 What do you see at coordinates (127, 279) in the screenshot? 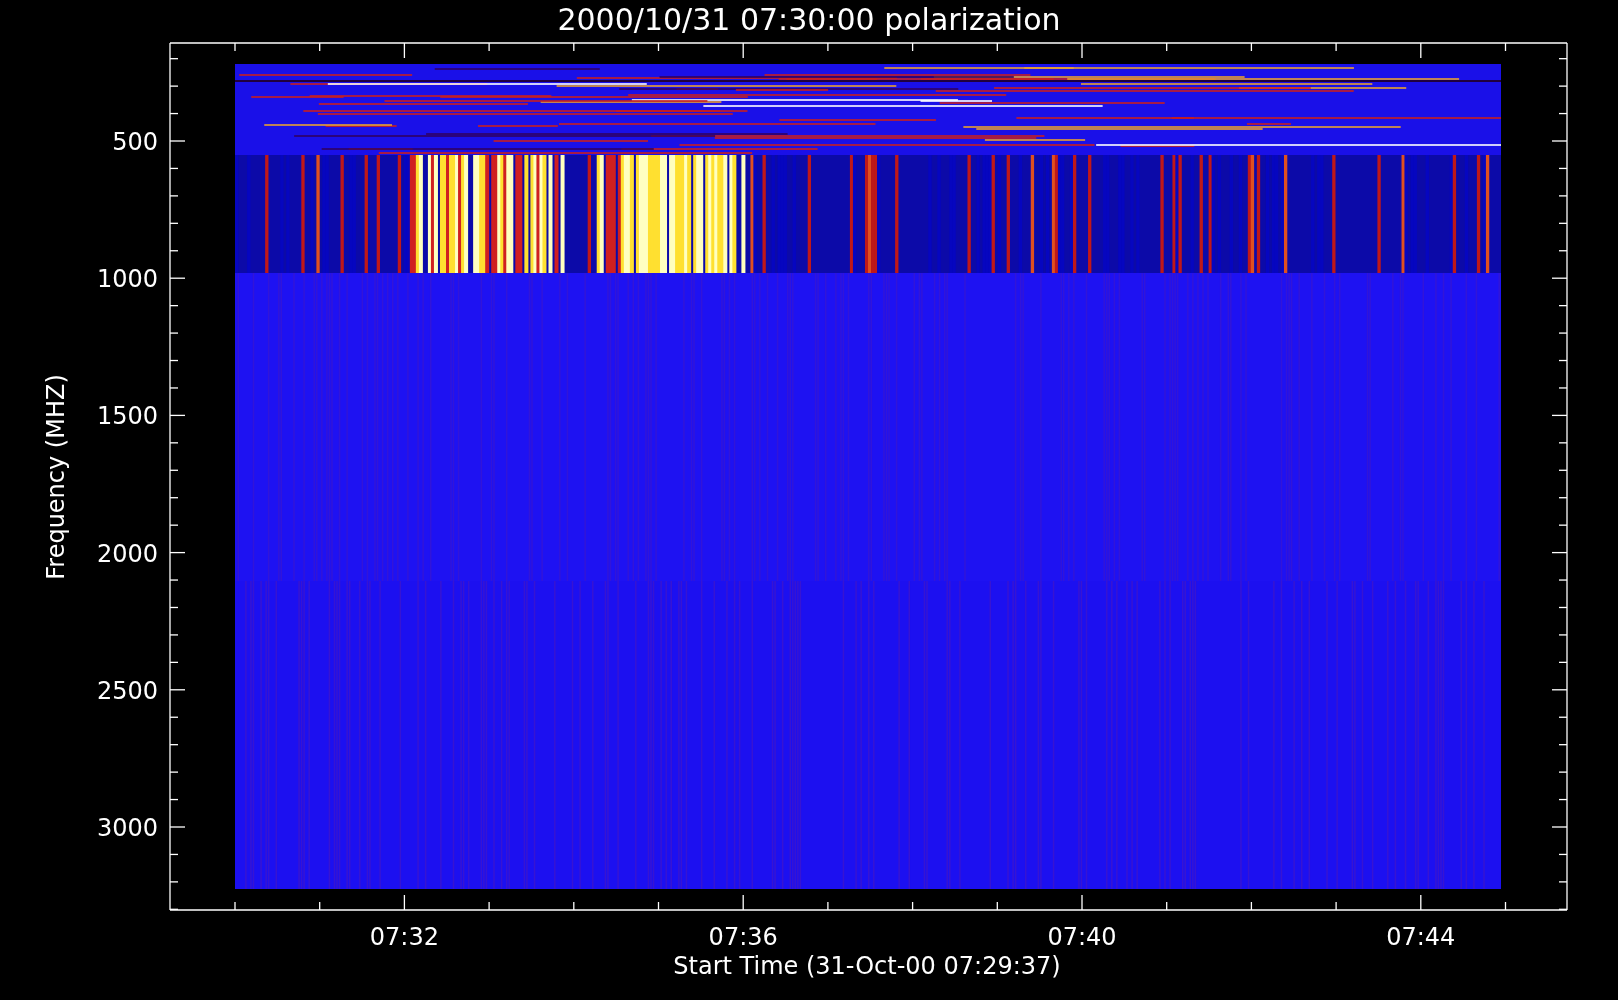
I see `y-tick-label: 1000` at bounding box center [127, 279].